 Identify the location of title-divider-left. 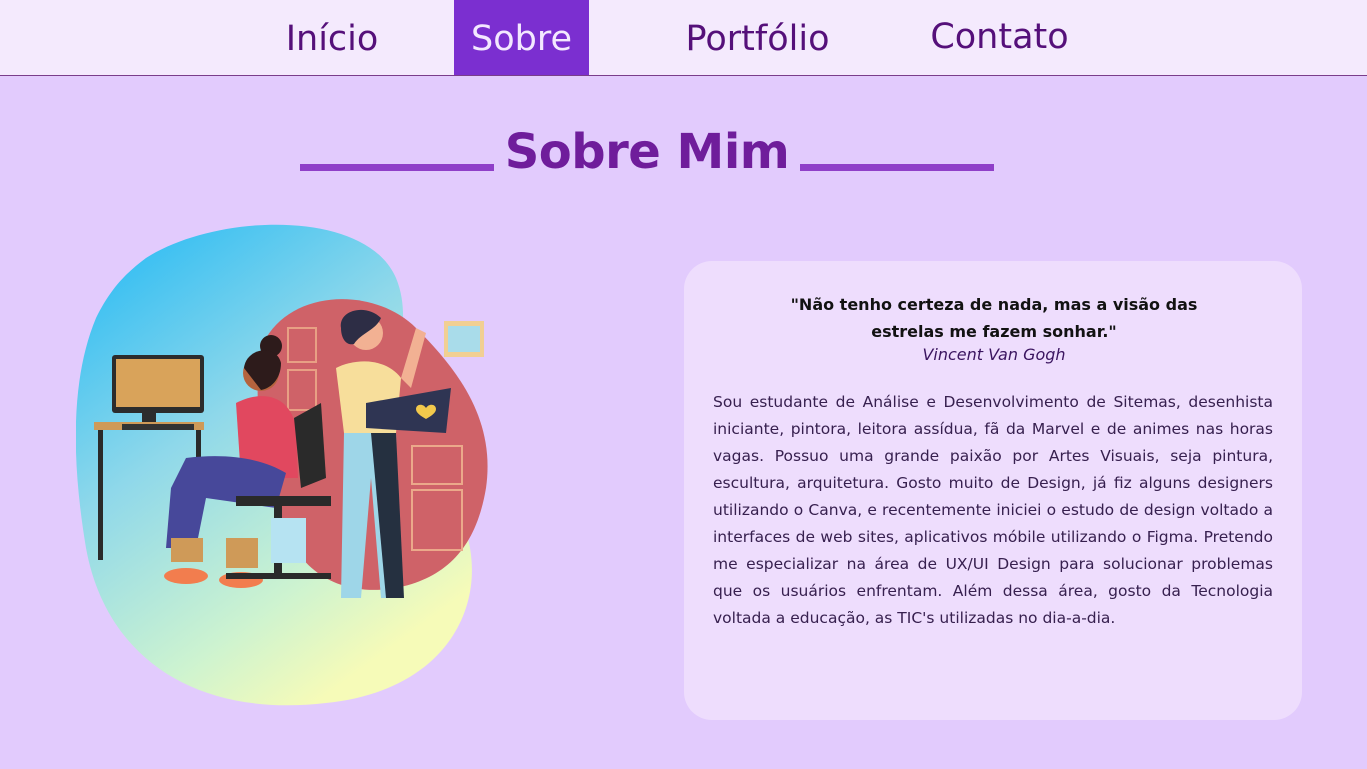
(397, 167).